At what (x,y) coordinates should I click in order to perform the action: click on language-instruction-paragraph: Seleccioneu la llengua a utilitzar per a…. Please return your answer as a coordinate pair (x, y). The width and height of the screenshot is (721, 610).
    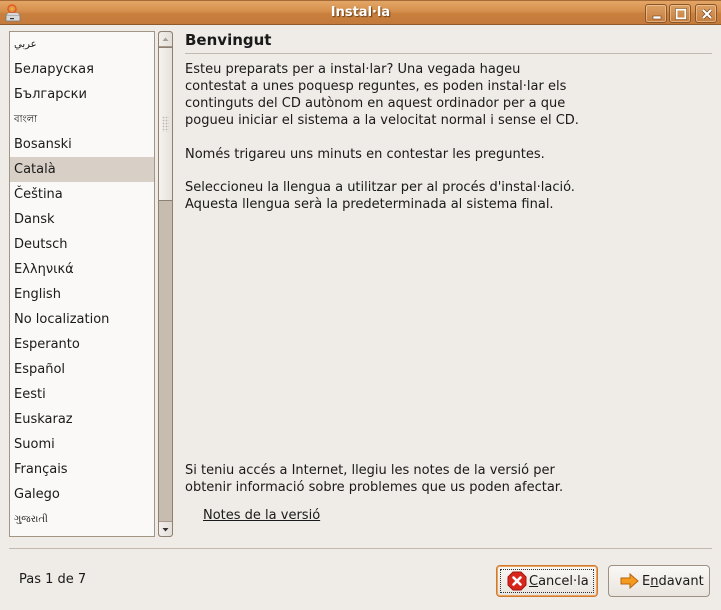
    Looking at the image, I should click on (450, 196).